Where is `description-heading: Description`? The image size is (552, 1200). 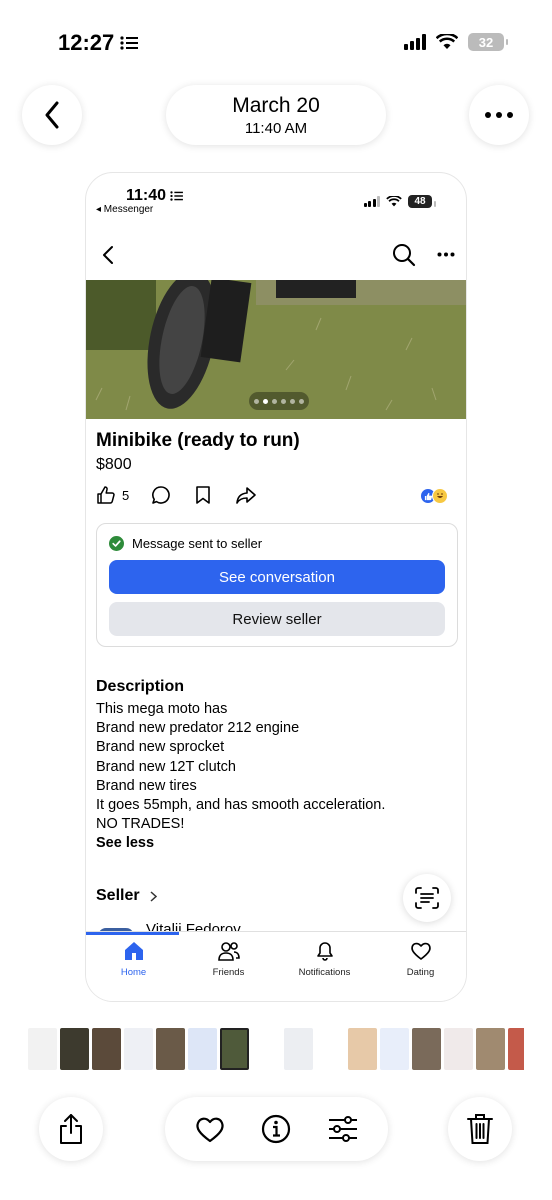 description-heading: Description is located at coordinates (140, 686).